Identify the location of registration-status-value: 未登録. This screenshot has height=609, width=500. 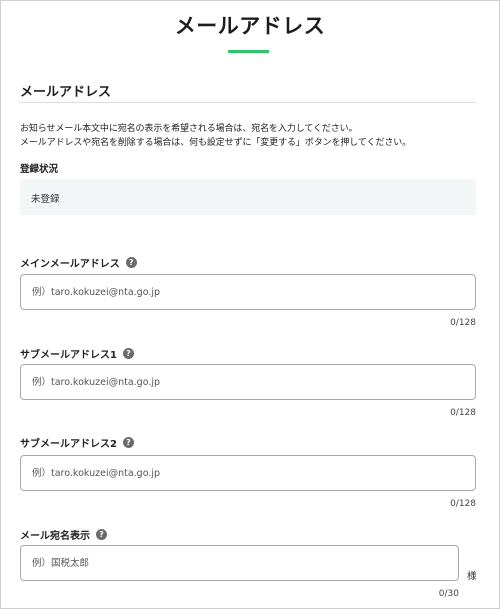
(45, 199).